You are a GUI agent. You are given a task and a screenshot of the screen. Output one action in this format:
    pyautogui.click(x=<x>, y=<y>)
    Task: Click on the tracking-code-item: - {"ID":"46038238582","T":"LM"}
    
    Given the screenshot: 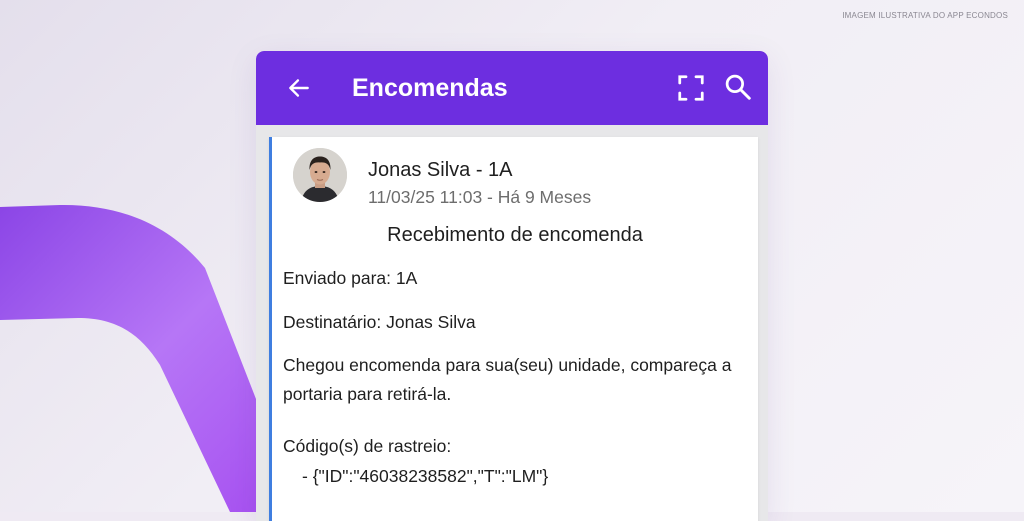 What is the action you would take?
    pyautogui.click(x=425, y=476)
    